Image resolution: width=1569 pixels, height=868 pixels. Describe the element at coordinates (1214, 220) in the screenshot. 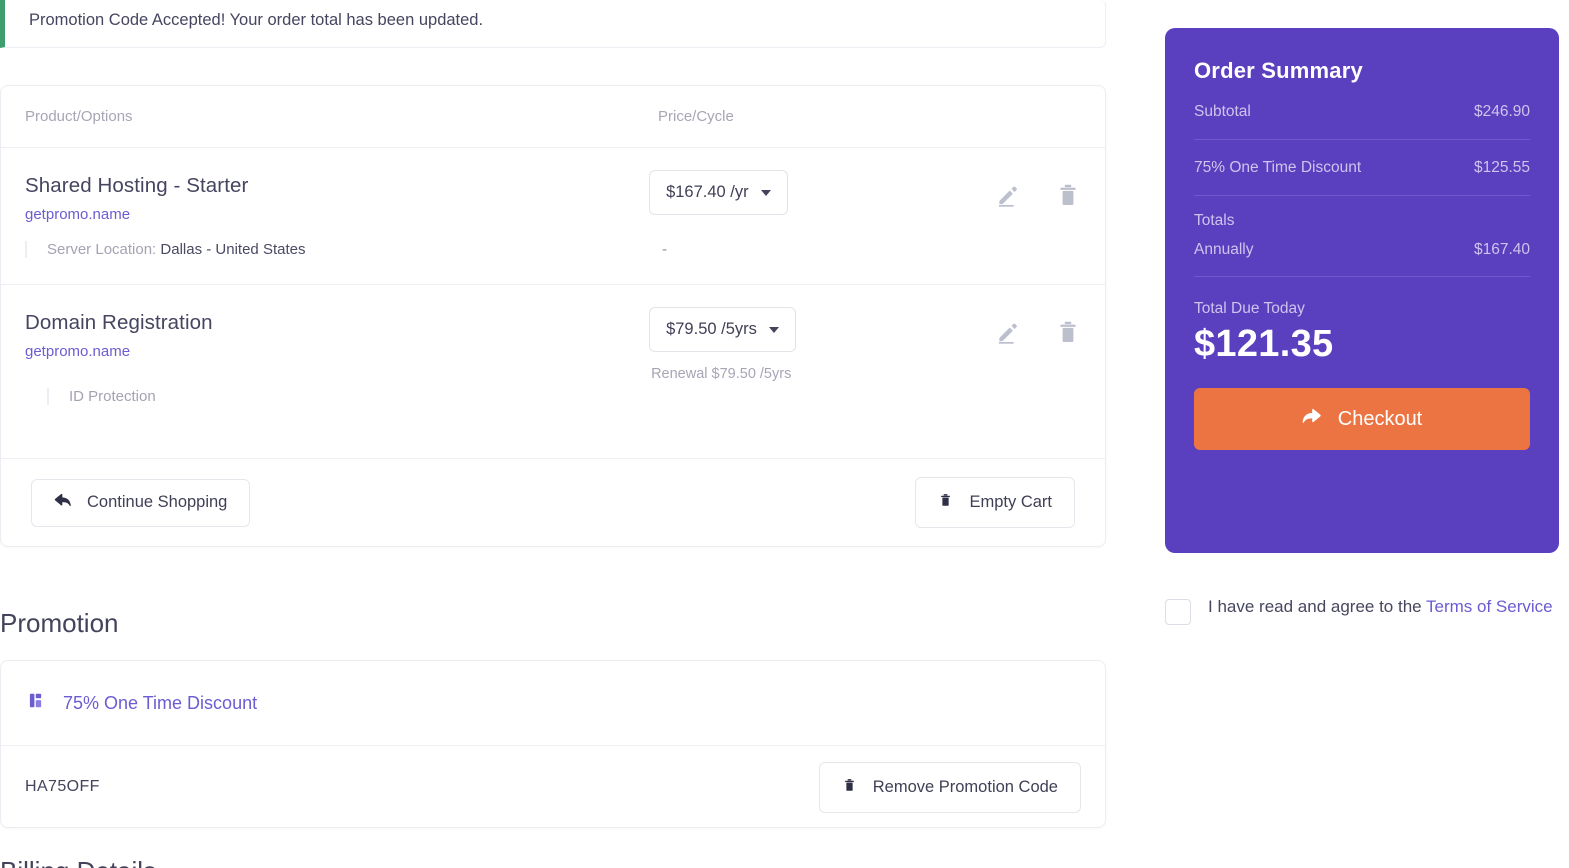

I see `summary-totals-label: Totals` at that location.